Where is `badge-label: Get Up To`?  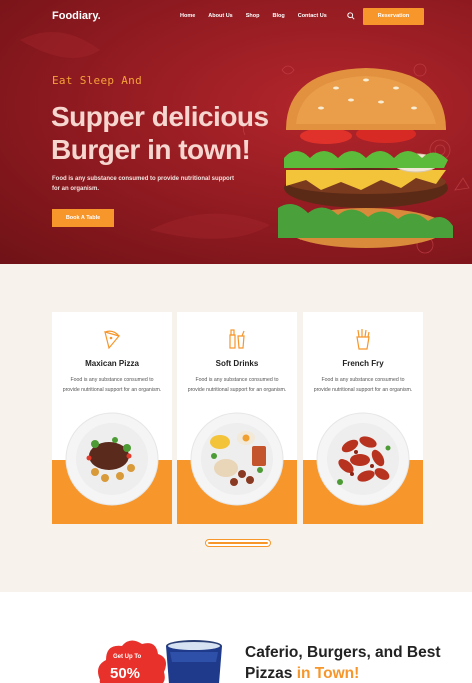 badge-label: Get Up To is located at coordinates (127, 657).